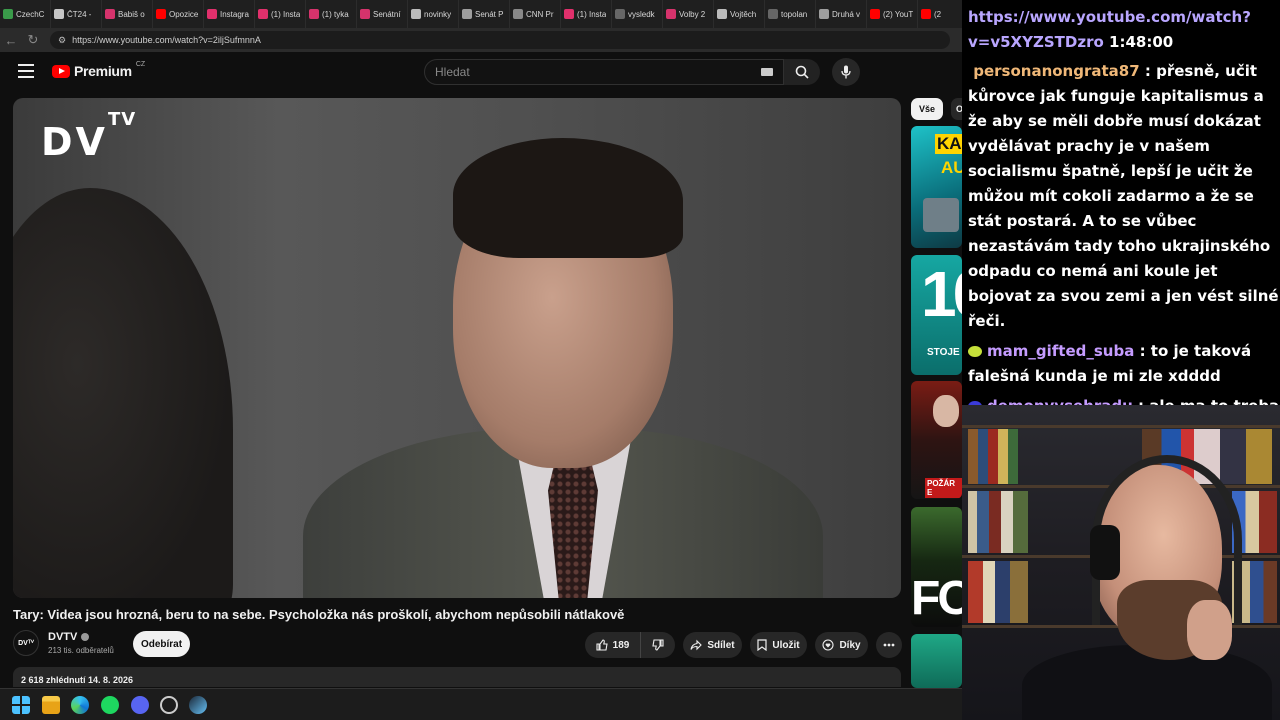 The width and height of the screenshot is (1280, 720). I want to click on related-video-thumbnail: 10 STOJE, so click(936, 315).